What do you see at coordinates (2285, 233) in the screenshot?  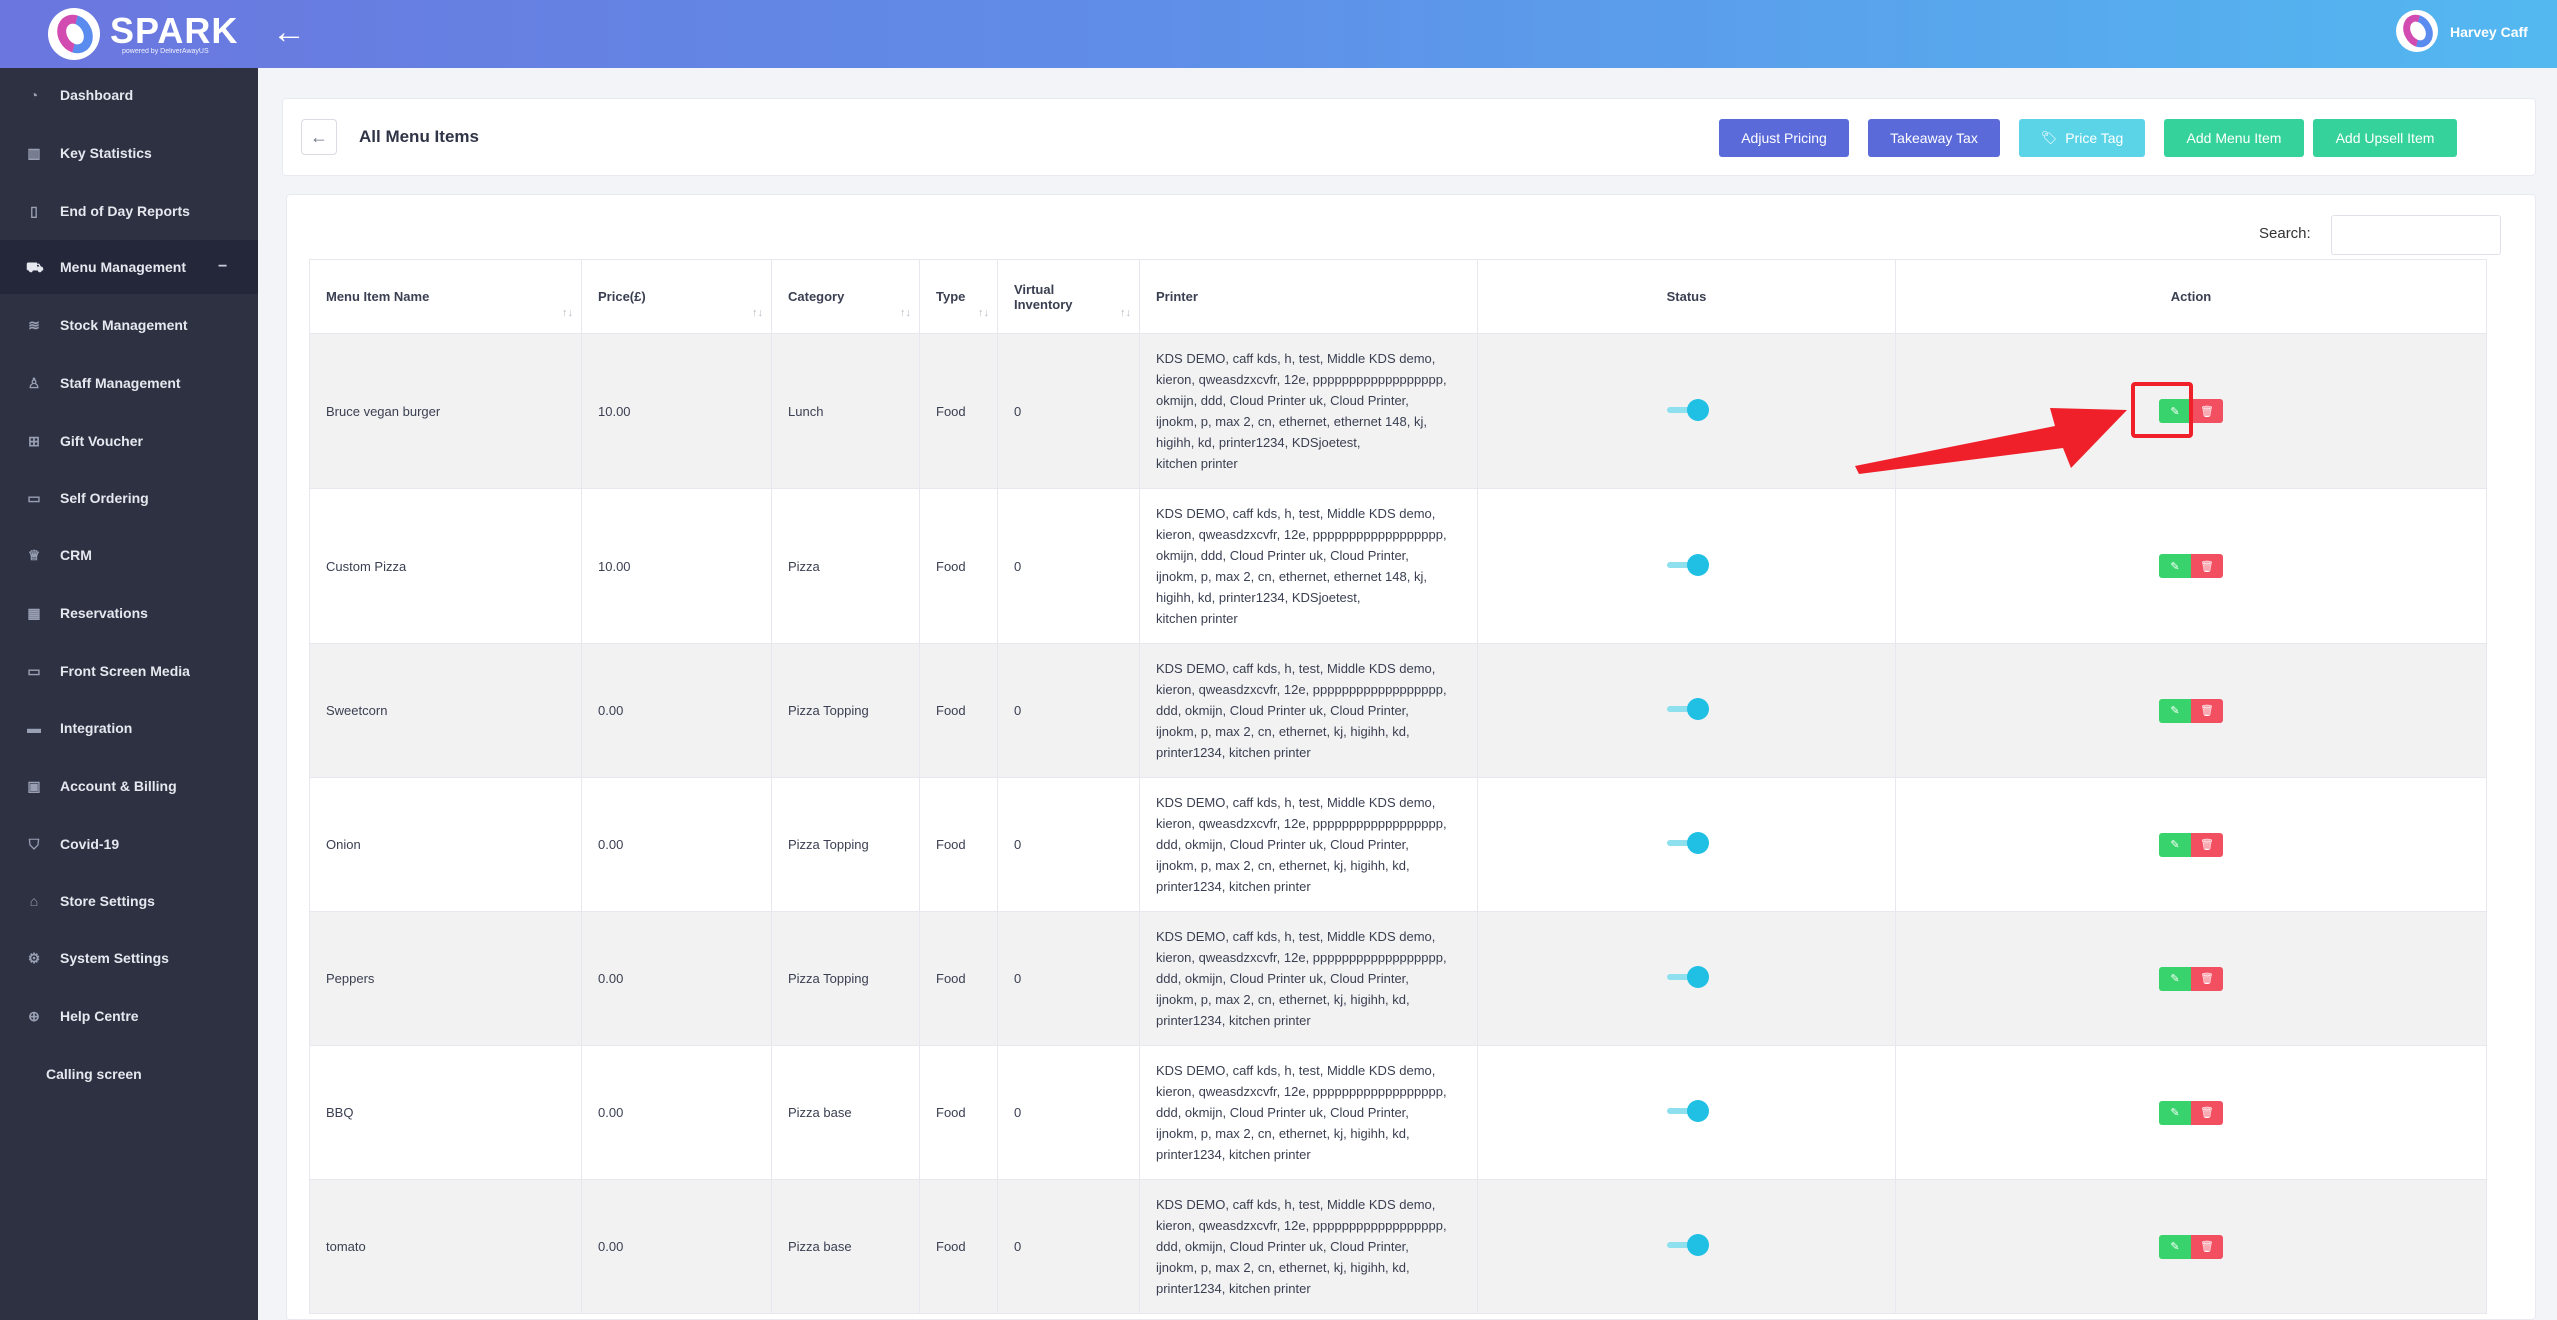 I see `search-label: Search:` at bounding box center [2285, 233].